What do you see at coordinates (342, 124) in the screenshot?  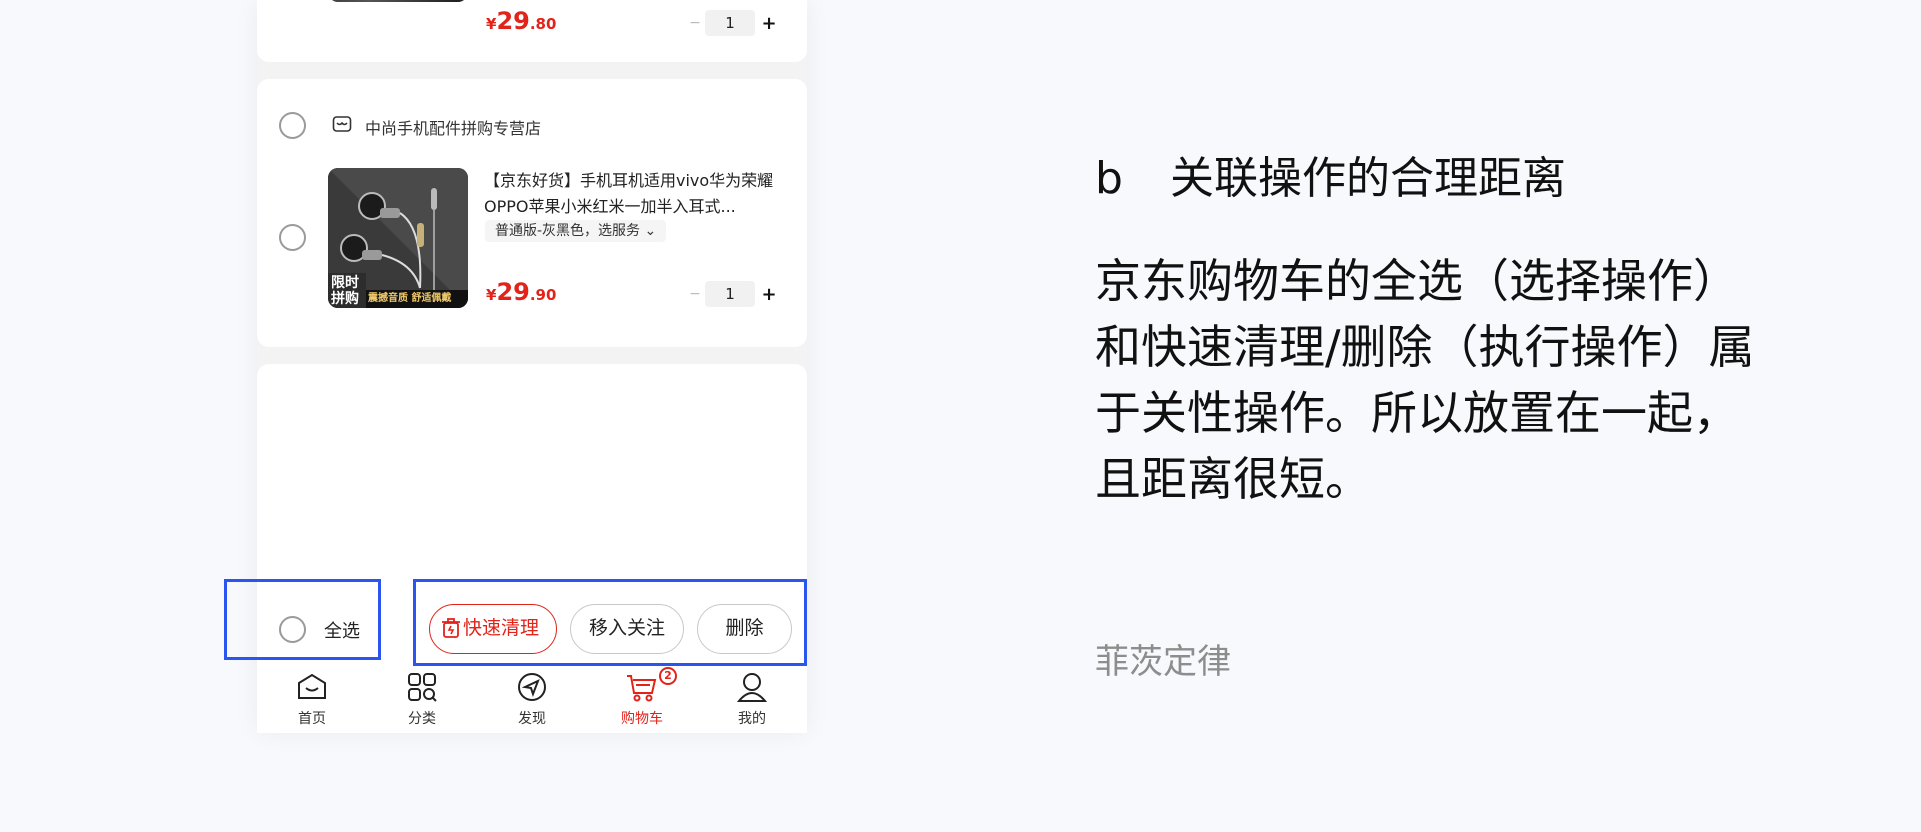 I see `shop-icon` at bounding box center [342, 124].